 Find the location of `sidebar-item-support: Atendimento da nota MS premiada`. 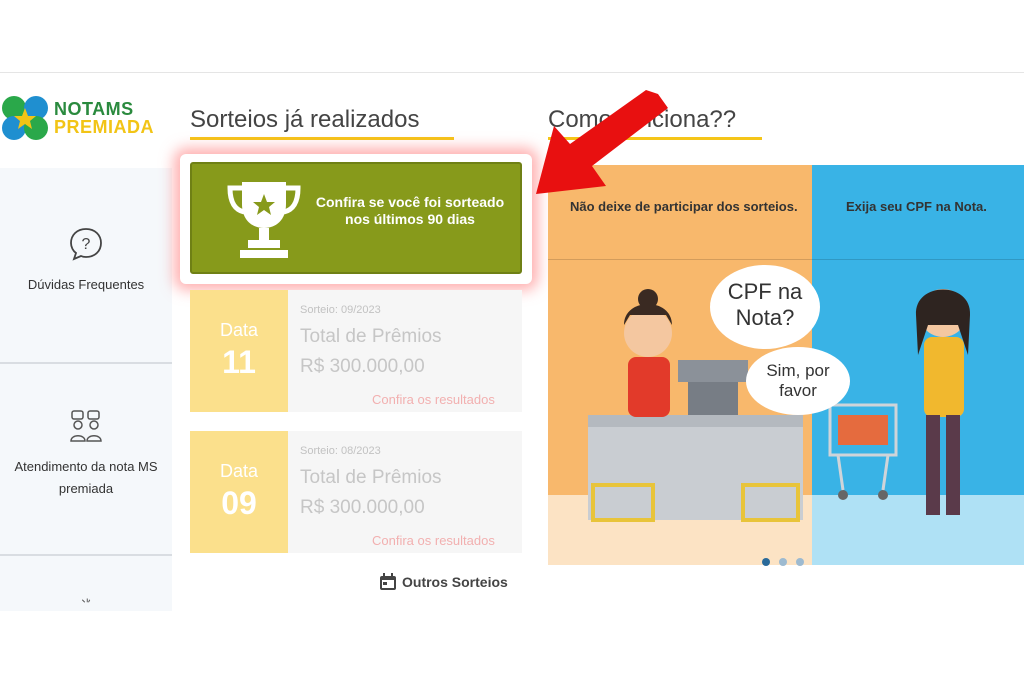

sidebar-item-support: Atendimento da nota MS premiada is located at coordinates (86, 454).